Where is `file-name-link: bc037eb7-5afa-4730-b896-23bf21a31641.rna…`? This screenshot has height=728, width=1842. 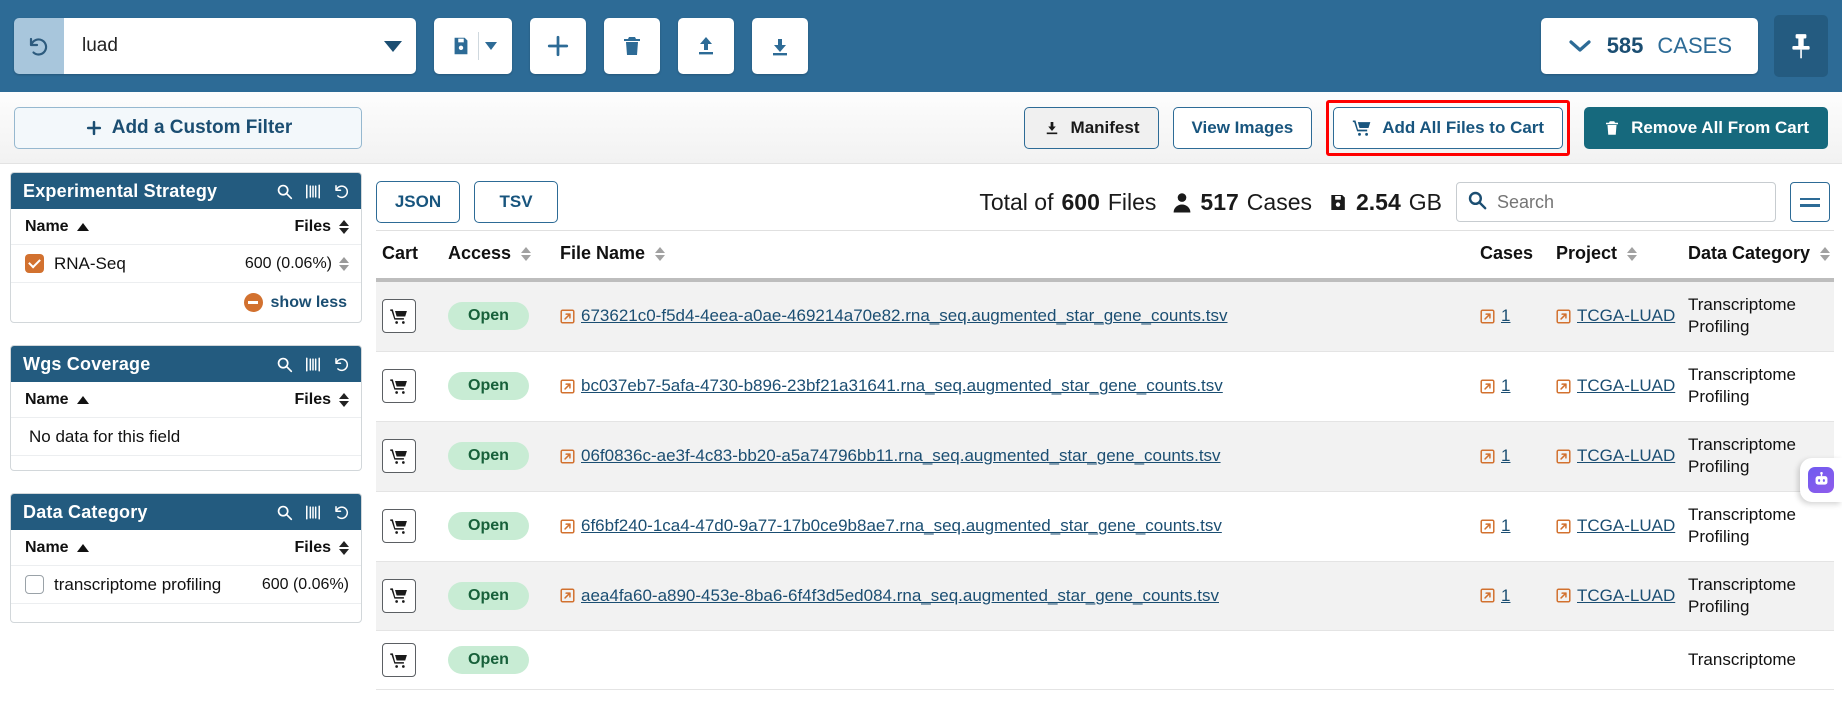
file-name-link: bc037eb7-5afa-4730-b896-23bf21a31641.rna… is located at coordinates (902, 386).